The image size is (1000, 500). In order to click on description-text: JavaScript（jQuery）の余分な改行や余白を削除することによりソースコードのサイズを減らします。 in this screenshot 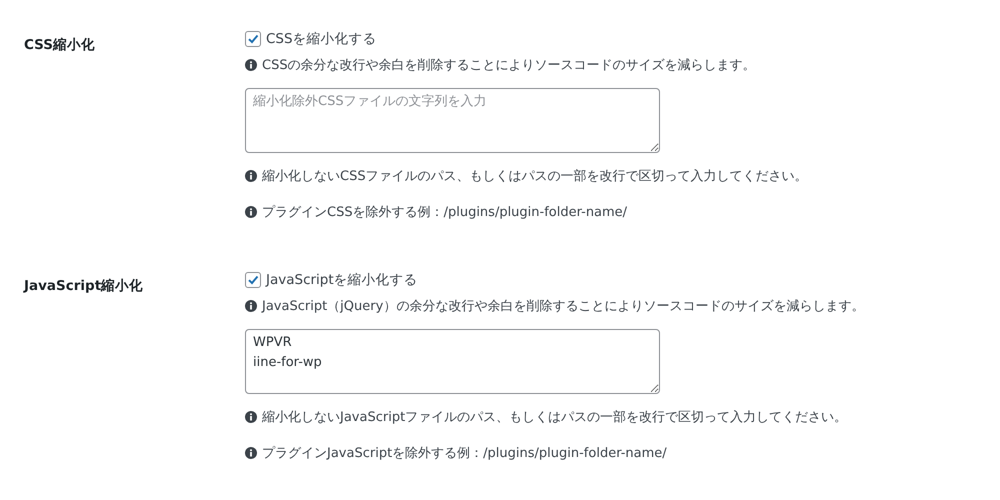, I will do `click(563, 306)`.